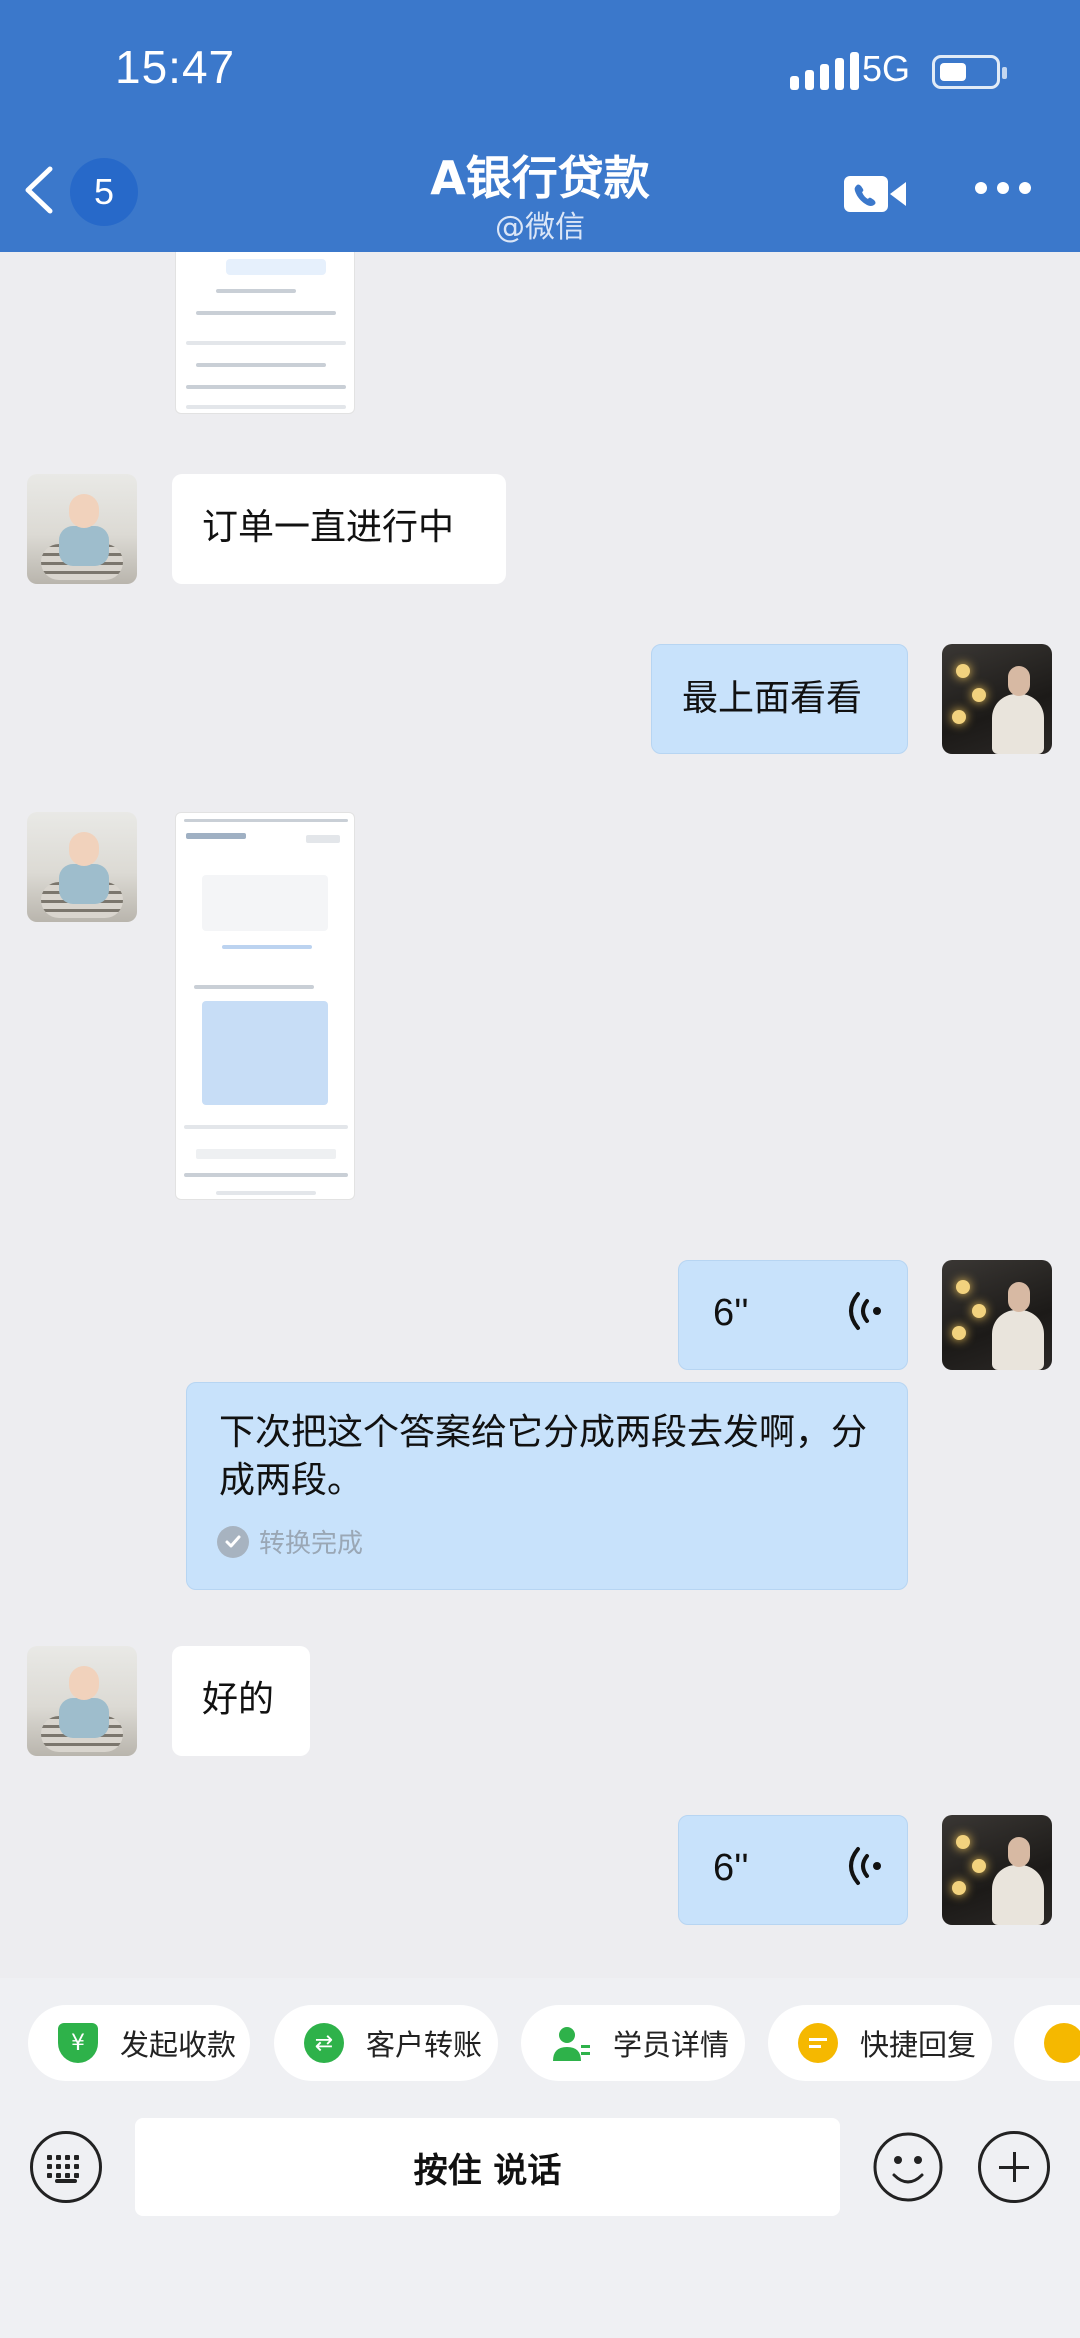 The width and height of the screenshot is (1080, 2338). What do you see at coordinates (178, 2045) in the screenshot?
I see `quick-action-label: 发起收款` at bounding box center [178, 2045].